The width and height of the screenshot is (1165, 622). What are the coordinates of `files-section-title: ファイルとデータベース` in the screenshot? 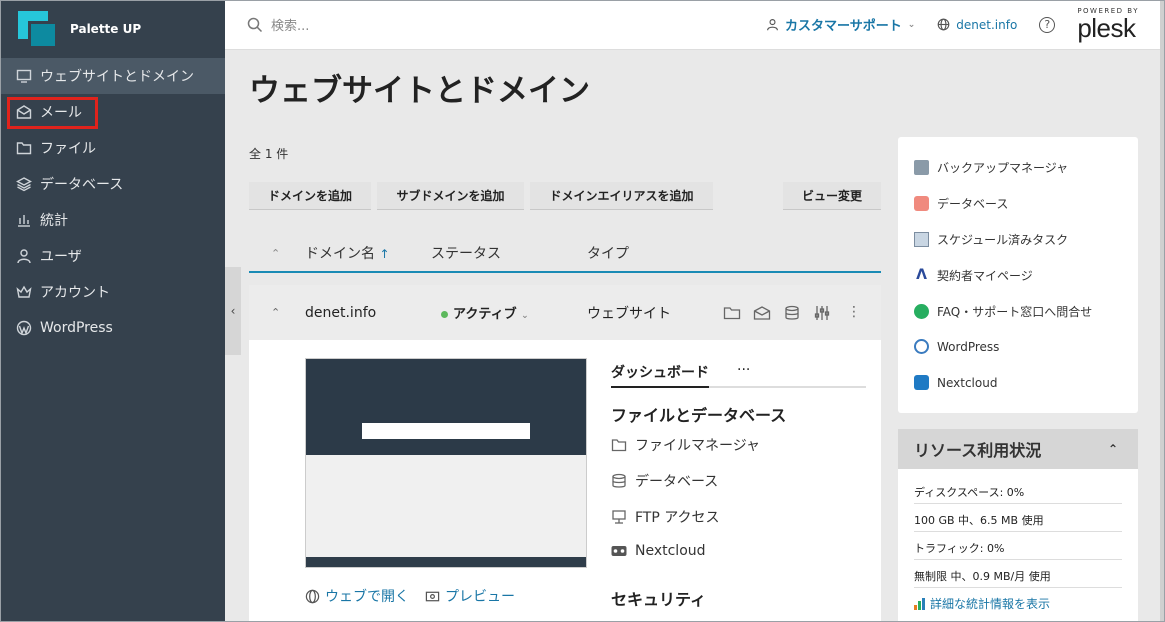 It's located at (699, 415).